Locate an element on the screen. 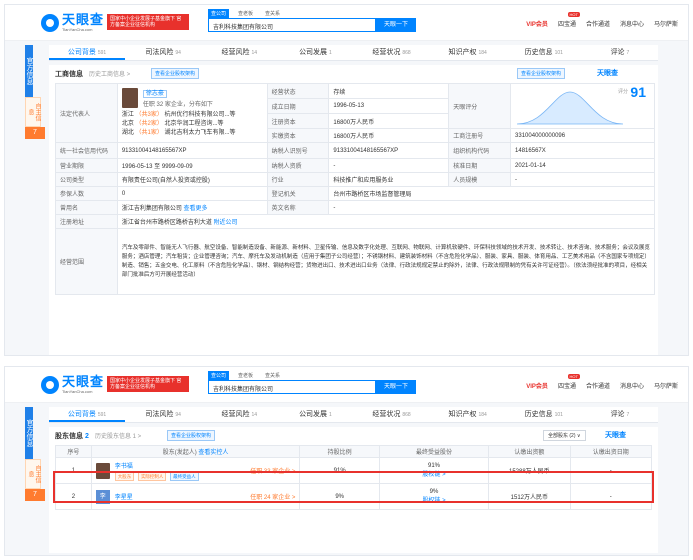 The width and height of the screenshot is (693, 560). side-labels: 官方信息 自主信息 7 is located at coordinates (35, 454).